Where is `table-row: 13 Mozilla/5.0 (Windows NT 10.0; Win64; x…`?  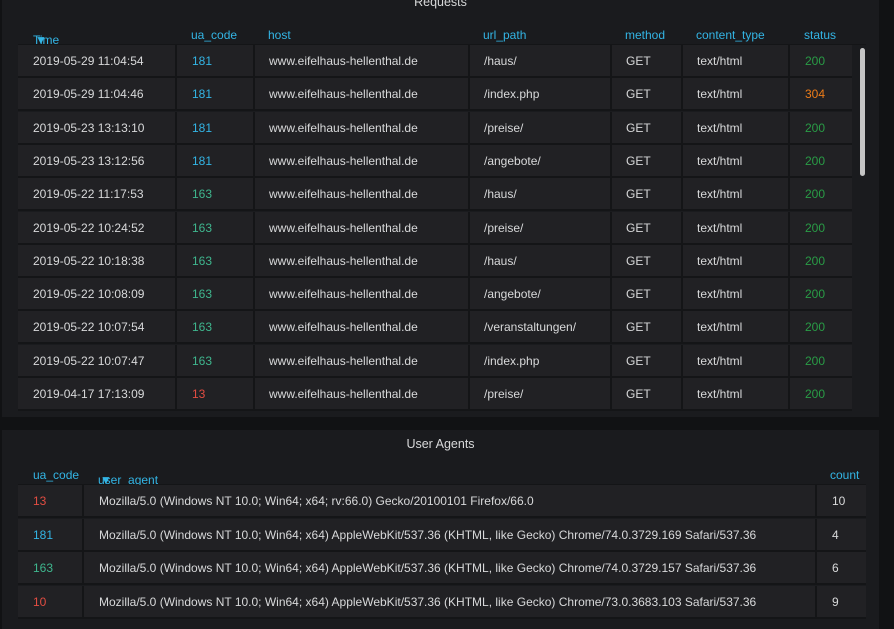 table-row: 13 Mozilla/5.0 (Windows NT 10.0; Win64; x… is located at coordinates (442, 501).